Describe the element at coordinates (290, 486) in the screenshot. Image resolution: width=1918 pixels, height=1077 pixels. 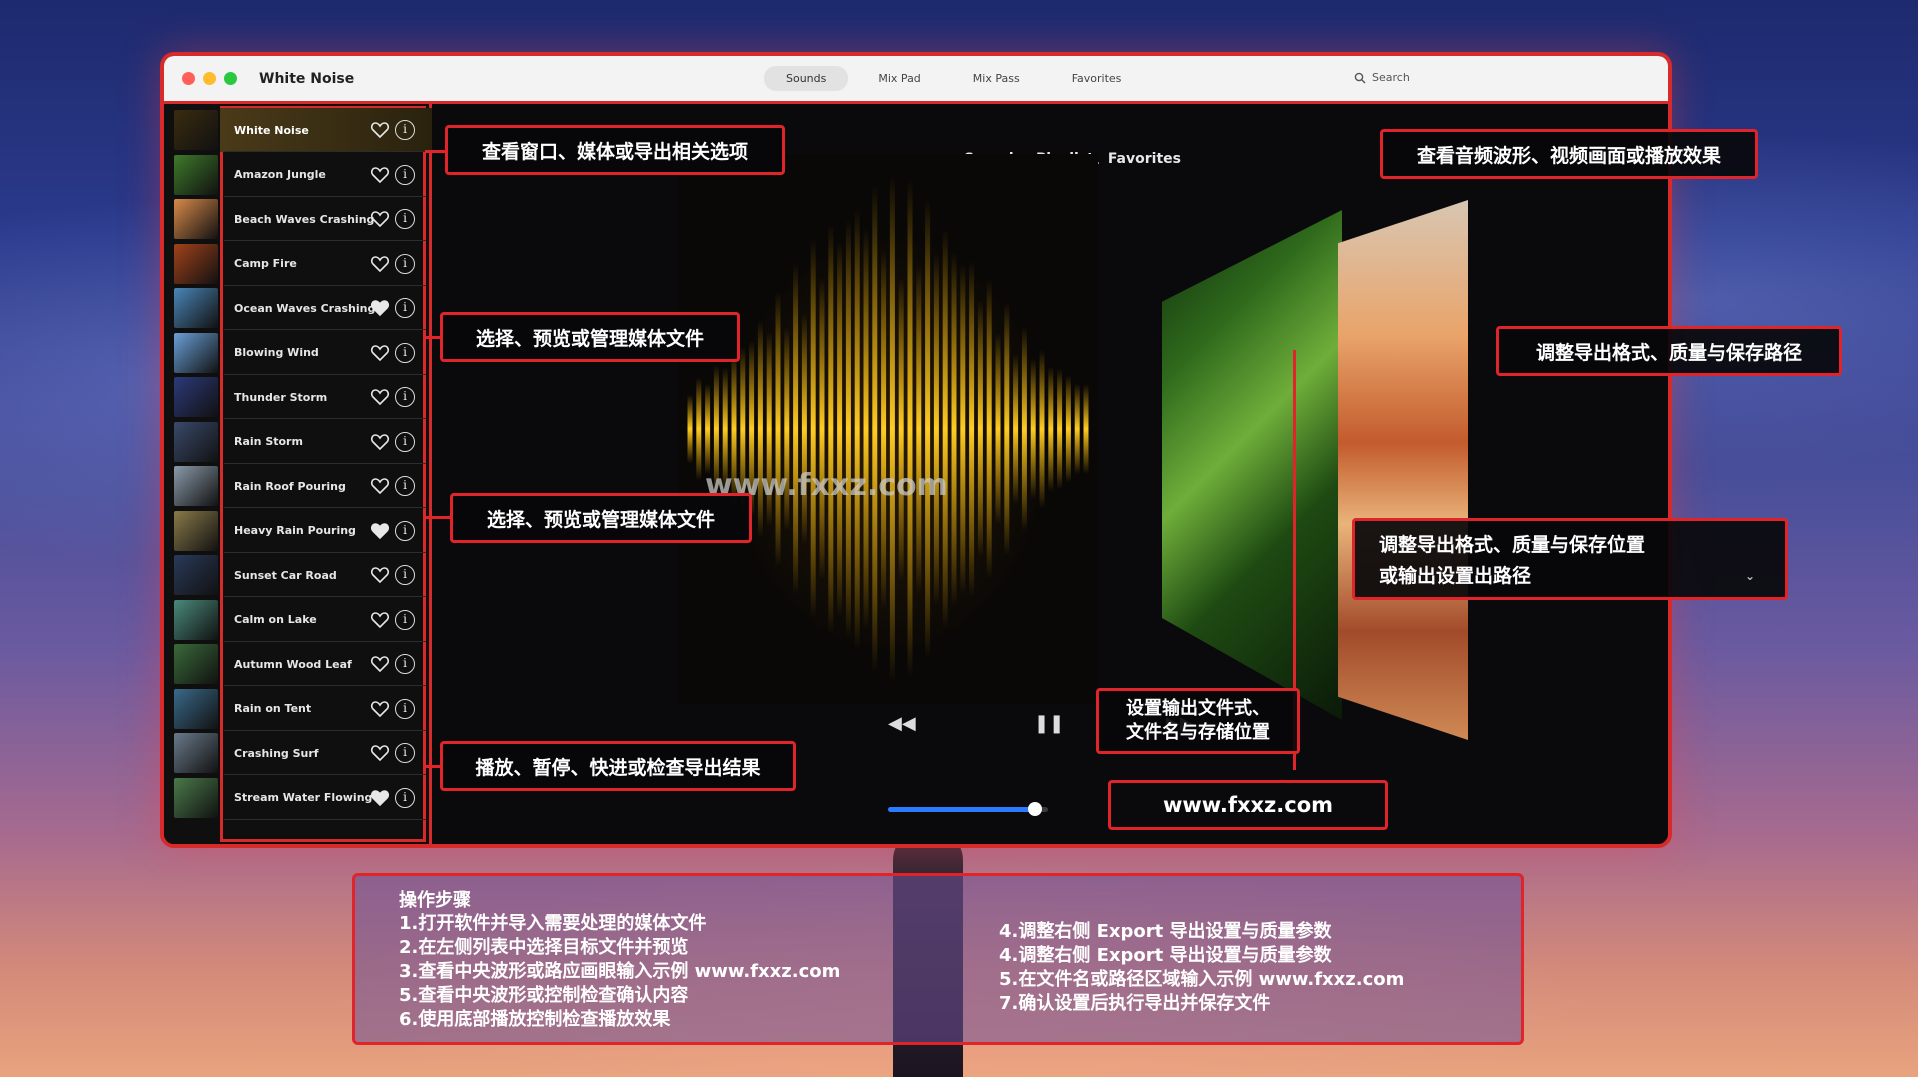
I see `sidebar-item-label: Rain Roof Pouring` at that location.